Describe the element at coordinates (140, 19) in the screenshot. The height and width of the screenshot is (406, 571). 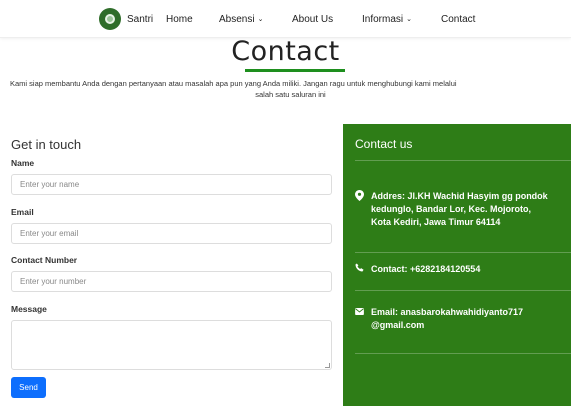
I see `brand-name: Santri` at that location.